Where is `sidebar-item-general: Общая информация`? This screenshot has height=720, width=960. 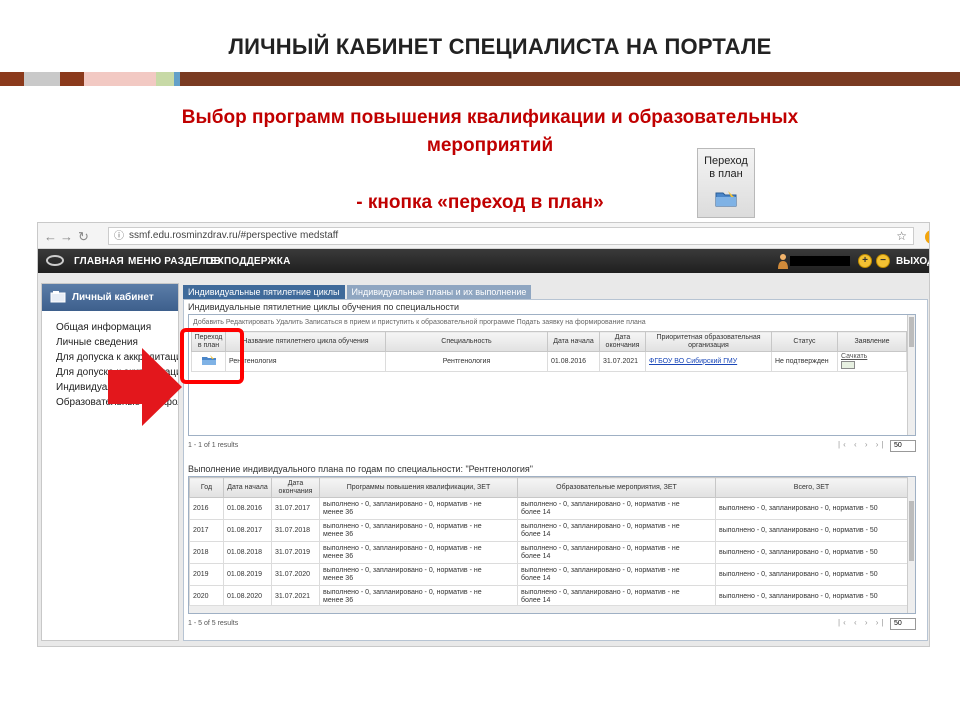 sidebar-item-general: Общая информация is located at coordinates (117, 327).